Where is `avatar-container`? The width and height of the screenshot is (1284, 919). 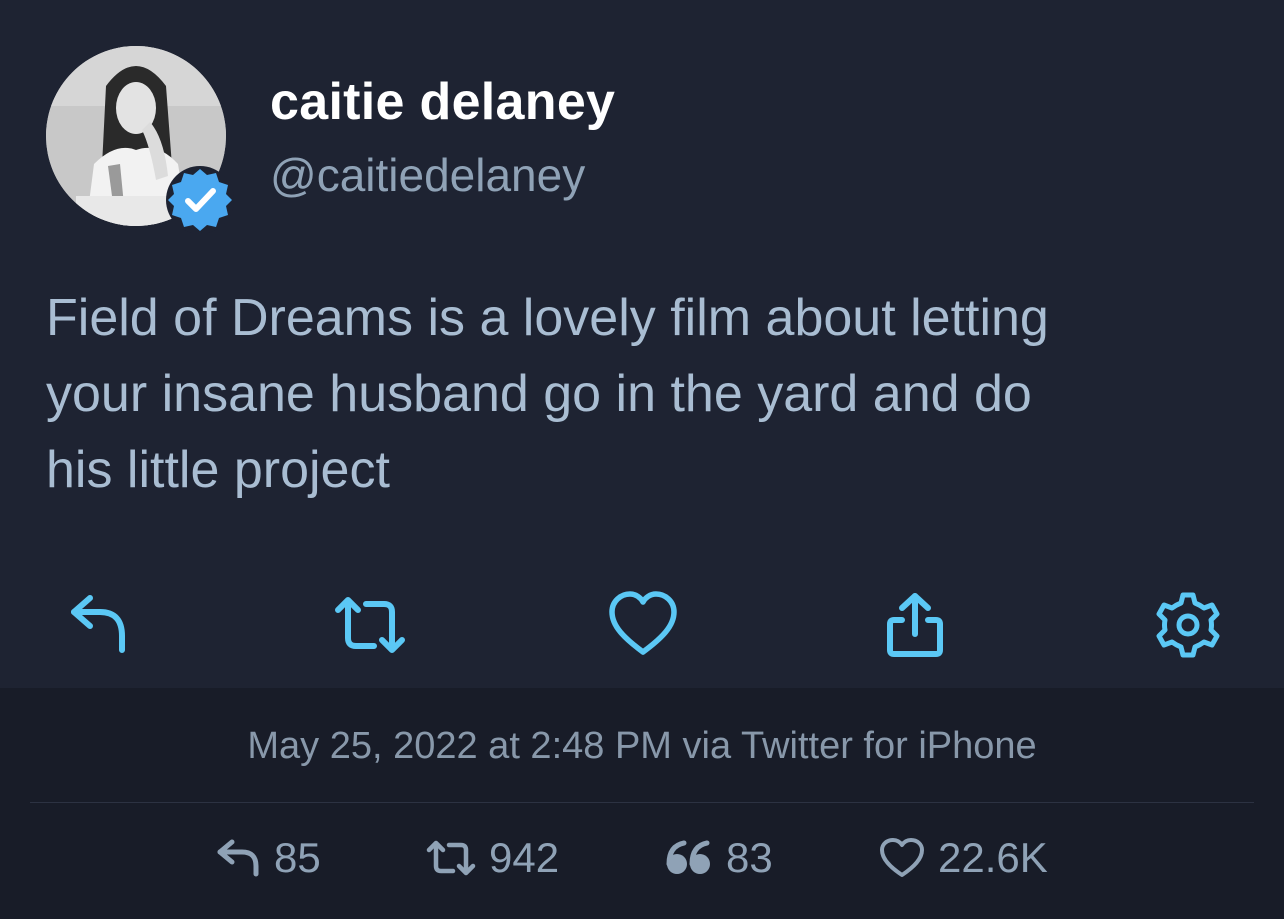
avatar-container is located at coordinates (140, 140).